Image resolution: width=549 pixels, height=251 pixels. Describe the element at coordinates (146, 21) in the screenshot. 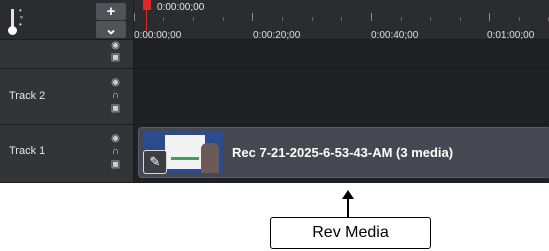

I see `playhead-line` at that location.